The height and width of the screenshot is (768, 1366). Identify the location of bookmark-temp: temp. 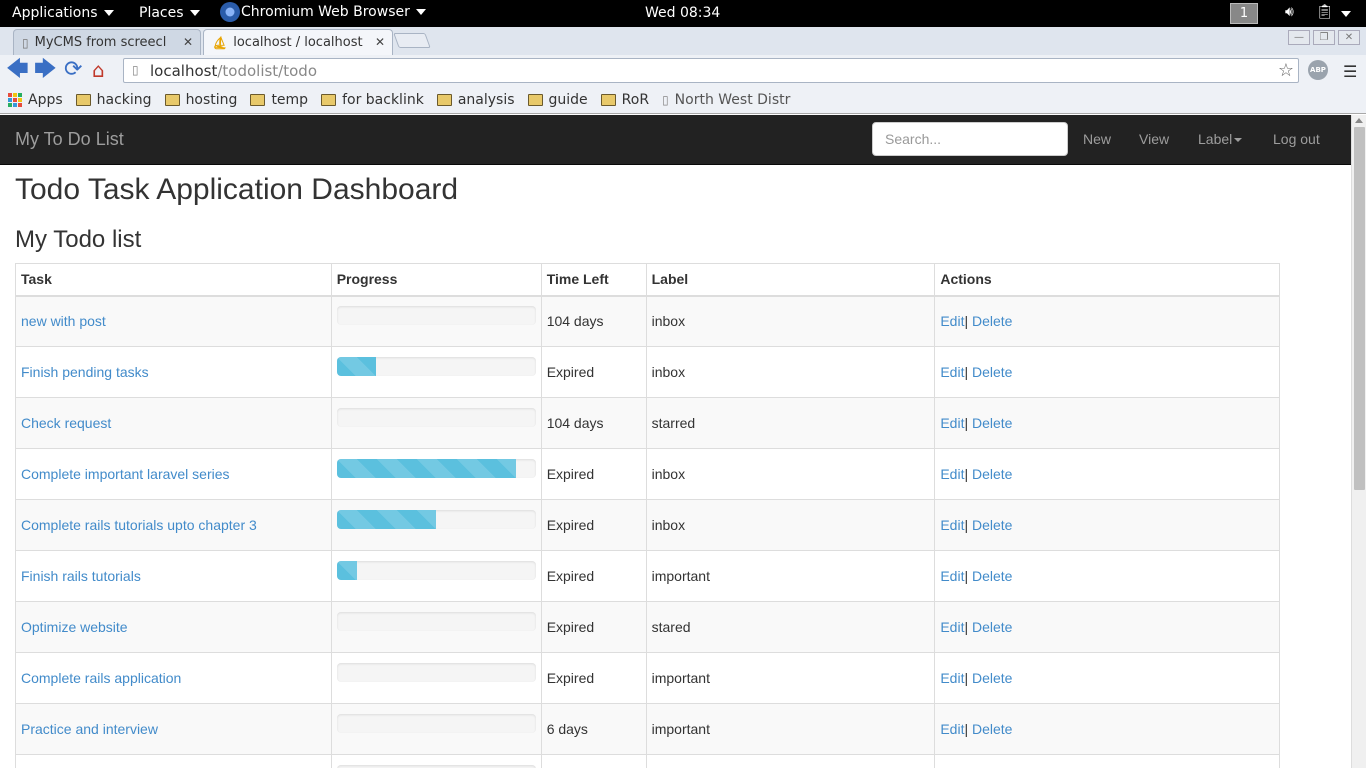
(279, 100).